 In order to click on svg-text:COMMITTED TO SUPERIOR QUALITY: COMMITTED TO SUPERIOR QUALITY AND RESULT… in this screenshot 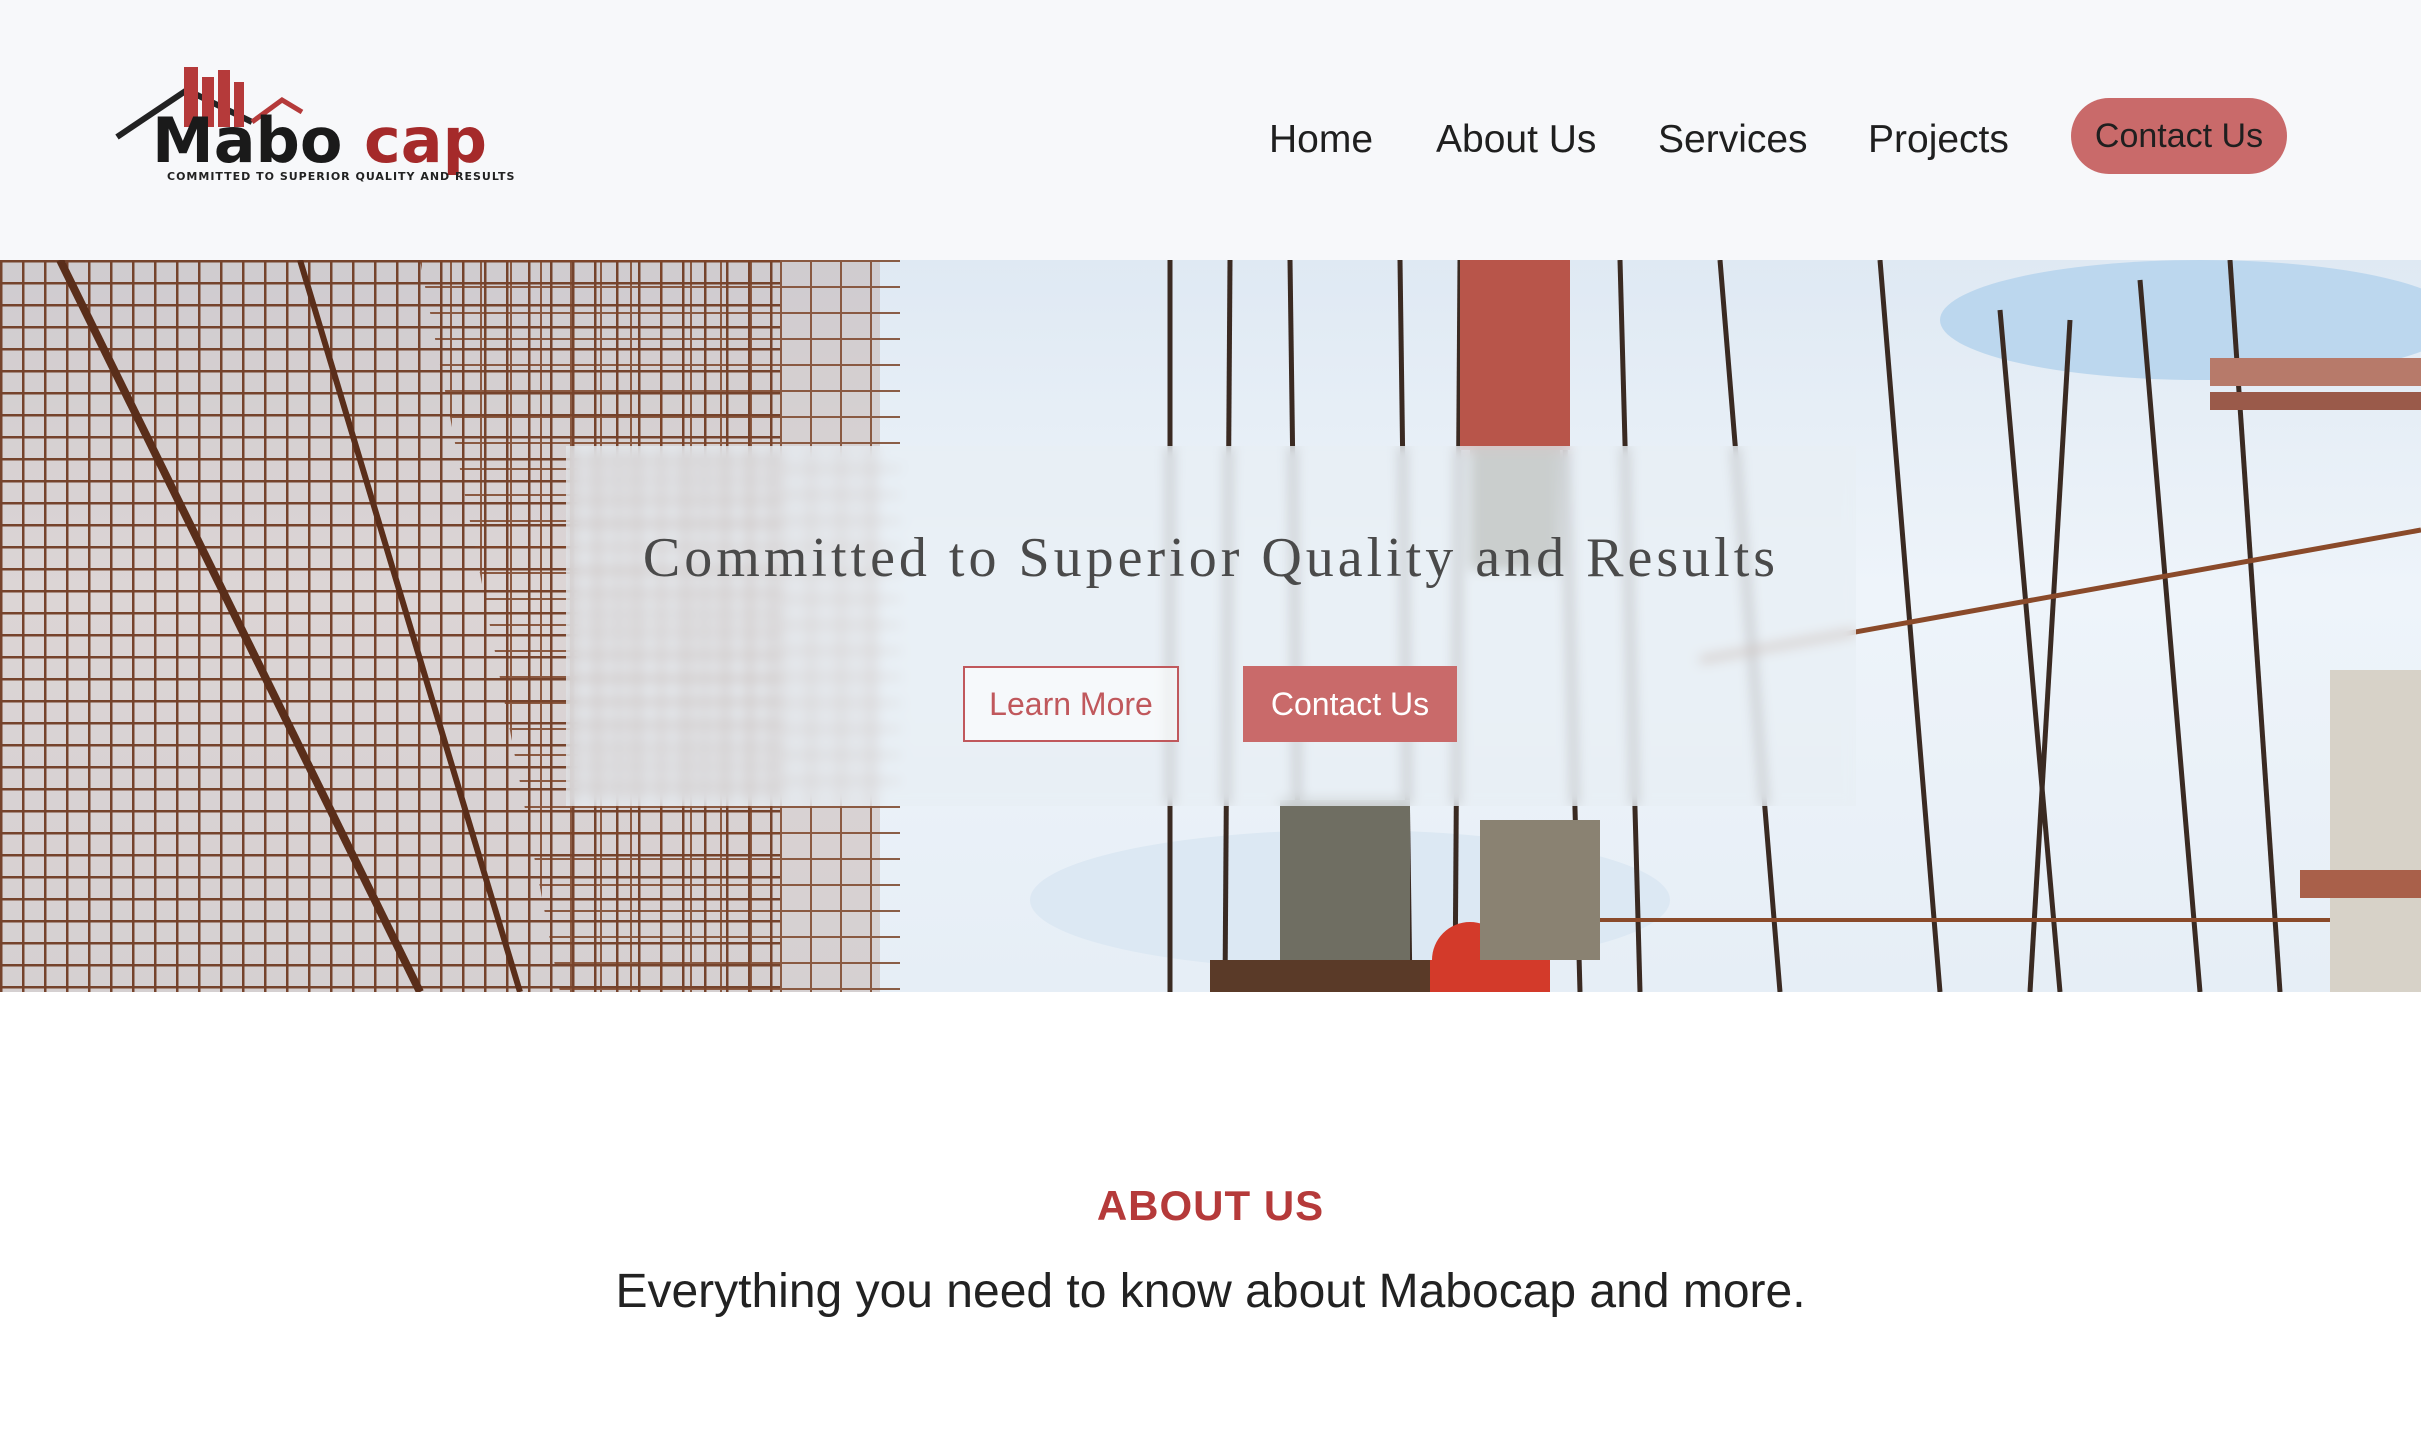, I will do `click(341, 176)`.